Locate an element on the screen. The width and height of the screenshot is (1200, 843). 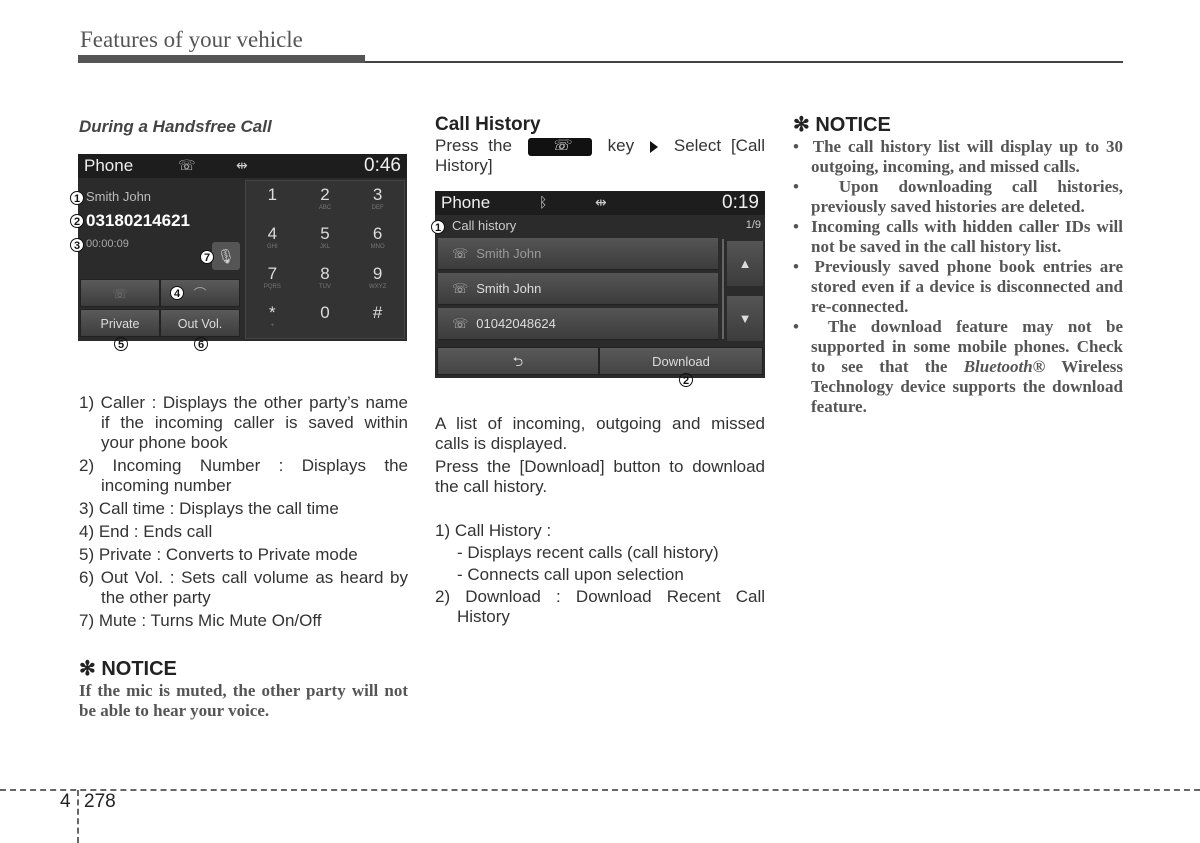
header-rule-thin is located at coordinates (744, 62).